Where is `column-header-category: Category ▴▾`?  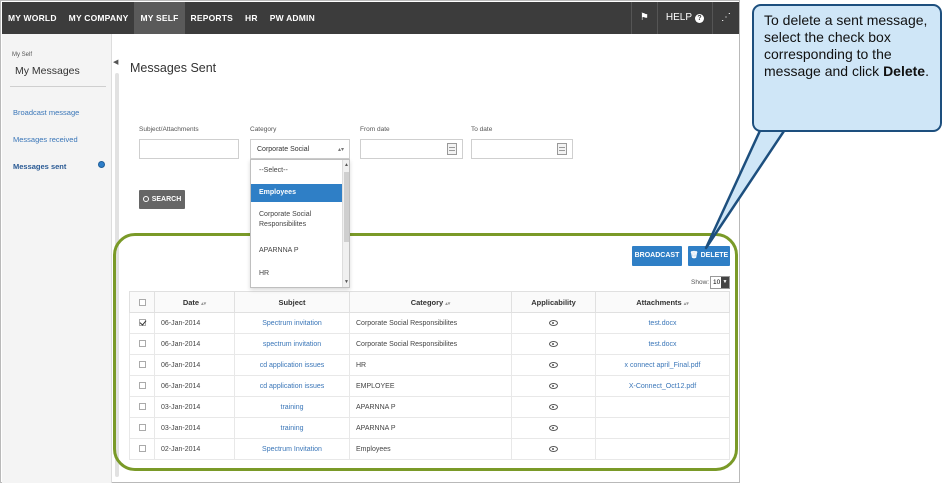
column-header-category: Category ▴▾ is located at coordinates (430, 302).